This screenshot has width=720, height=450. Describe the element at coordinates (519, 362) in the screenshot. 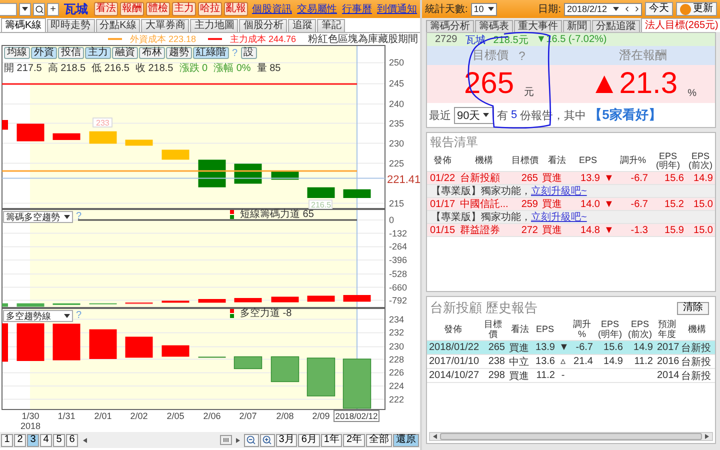

I see `table-cell-text: 中立` at that location.